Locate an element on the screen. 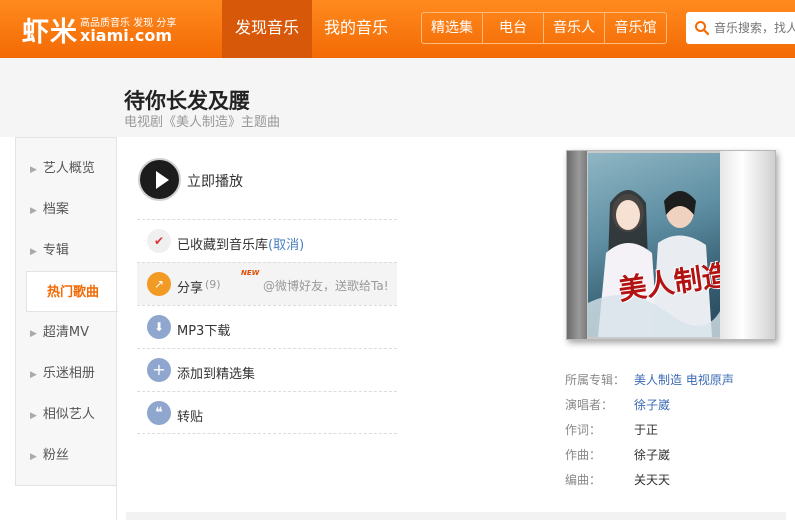 This screenshot has width=795, height=520. sidebar-item-albums: ▶ 专辑 is located at coordinates (66, 250).